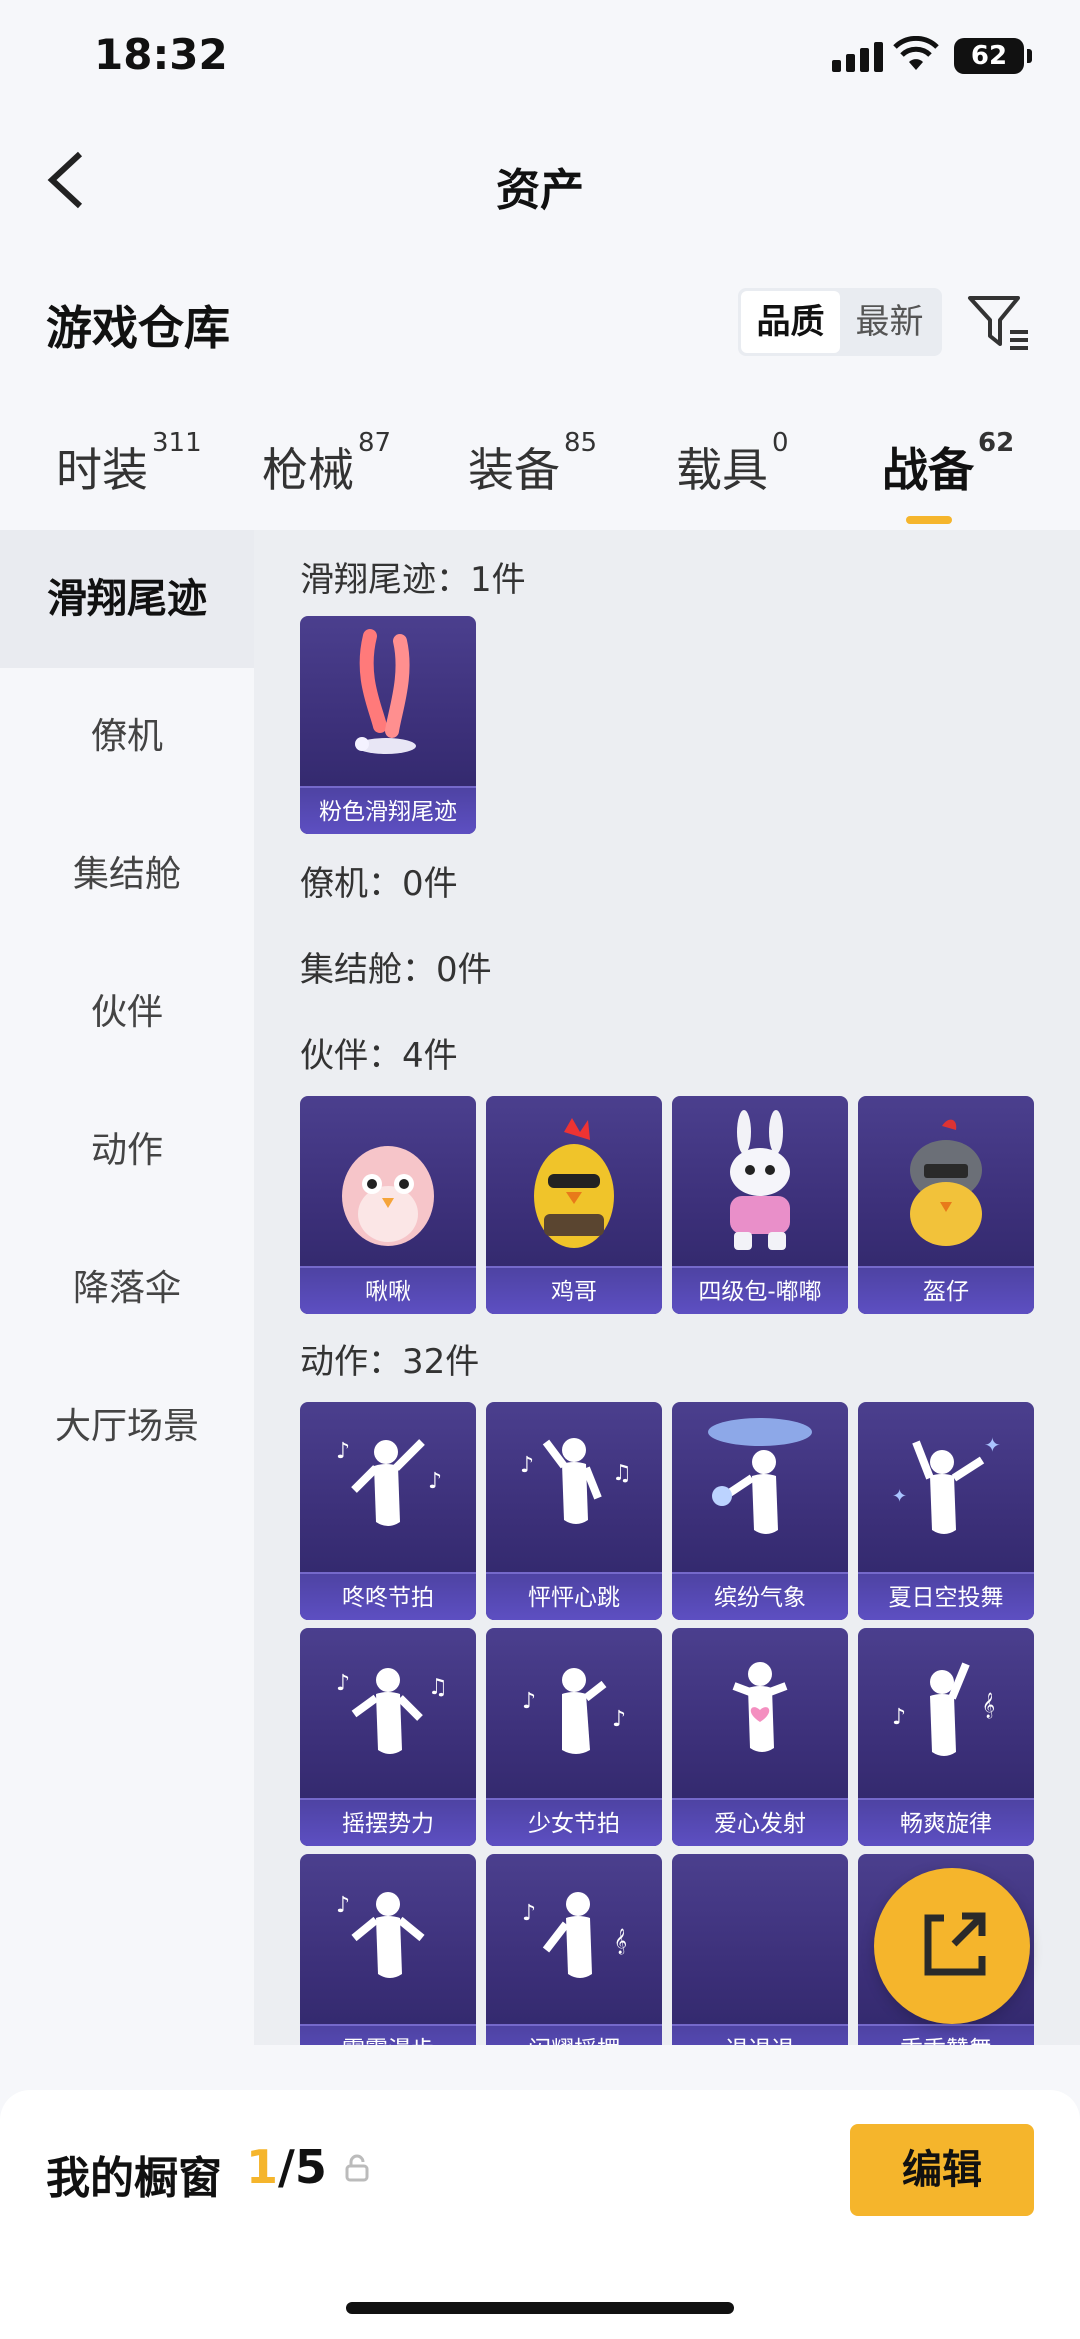 The image size is (1080, 2339). I want to click on share-fab-button, so click(952, 1946).